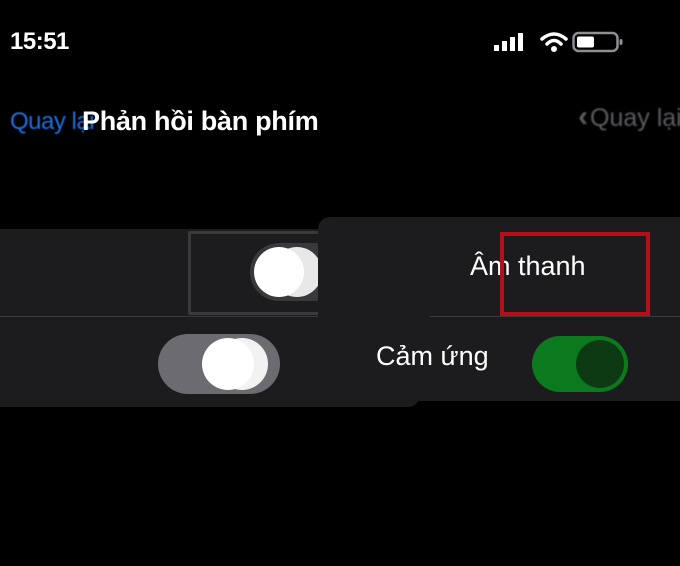 This screenshot has height=566, width=680. I want to click on toggle-cam-ung, so click(580, 364).